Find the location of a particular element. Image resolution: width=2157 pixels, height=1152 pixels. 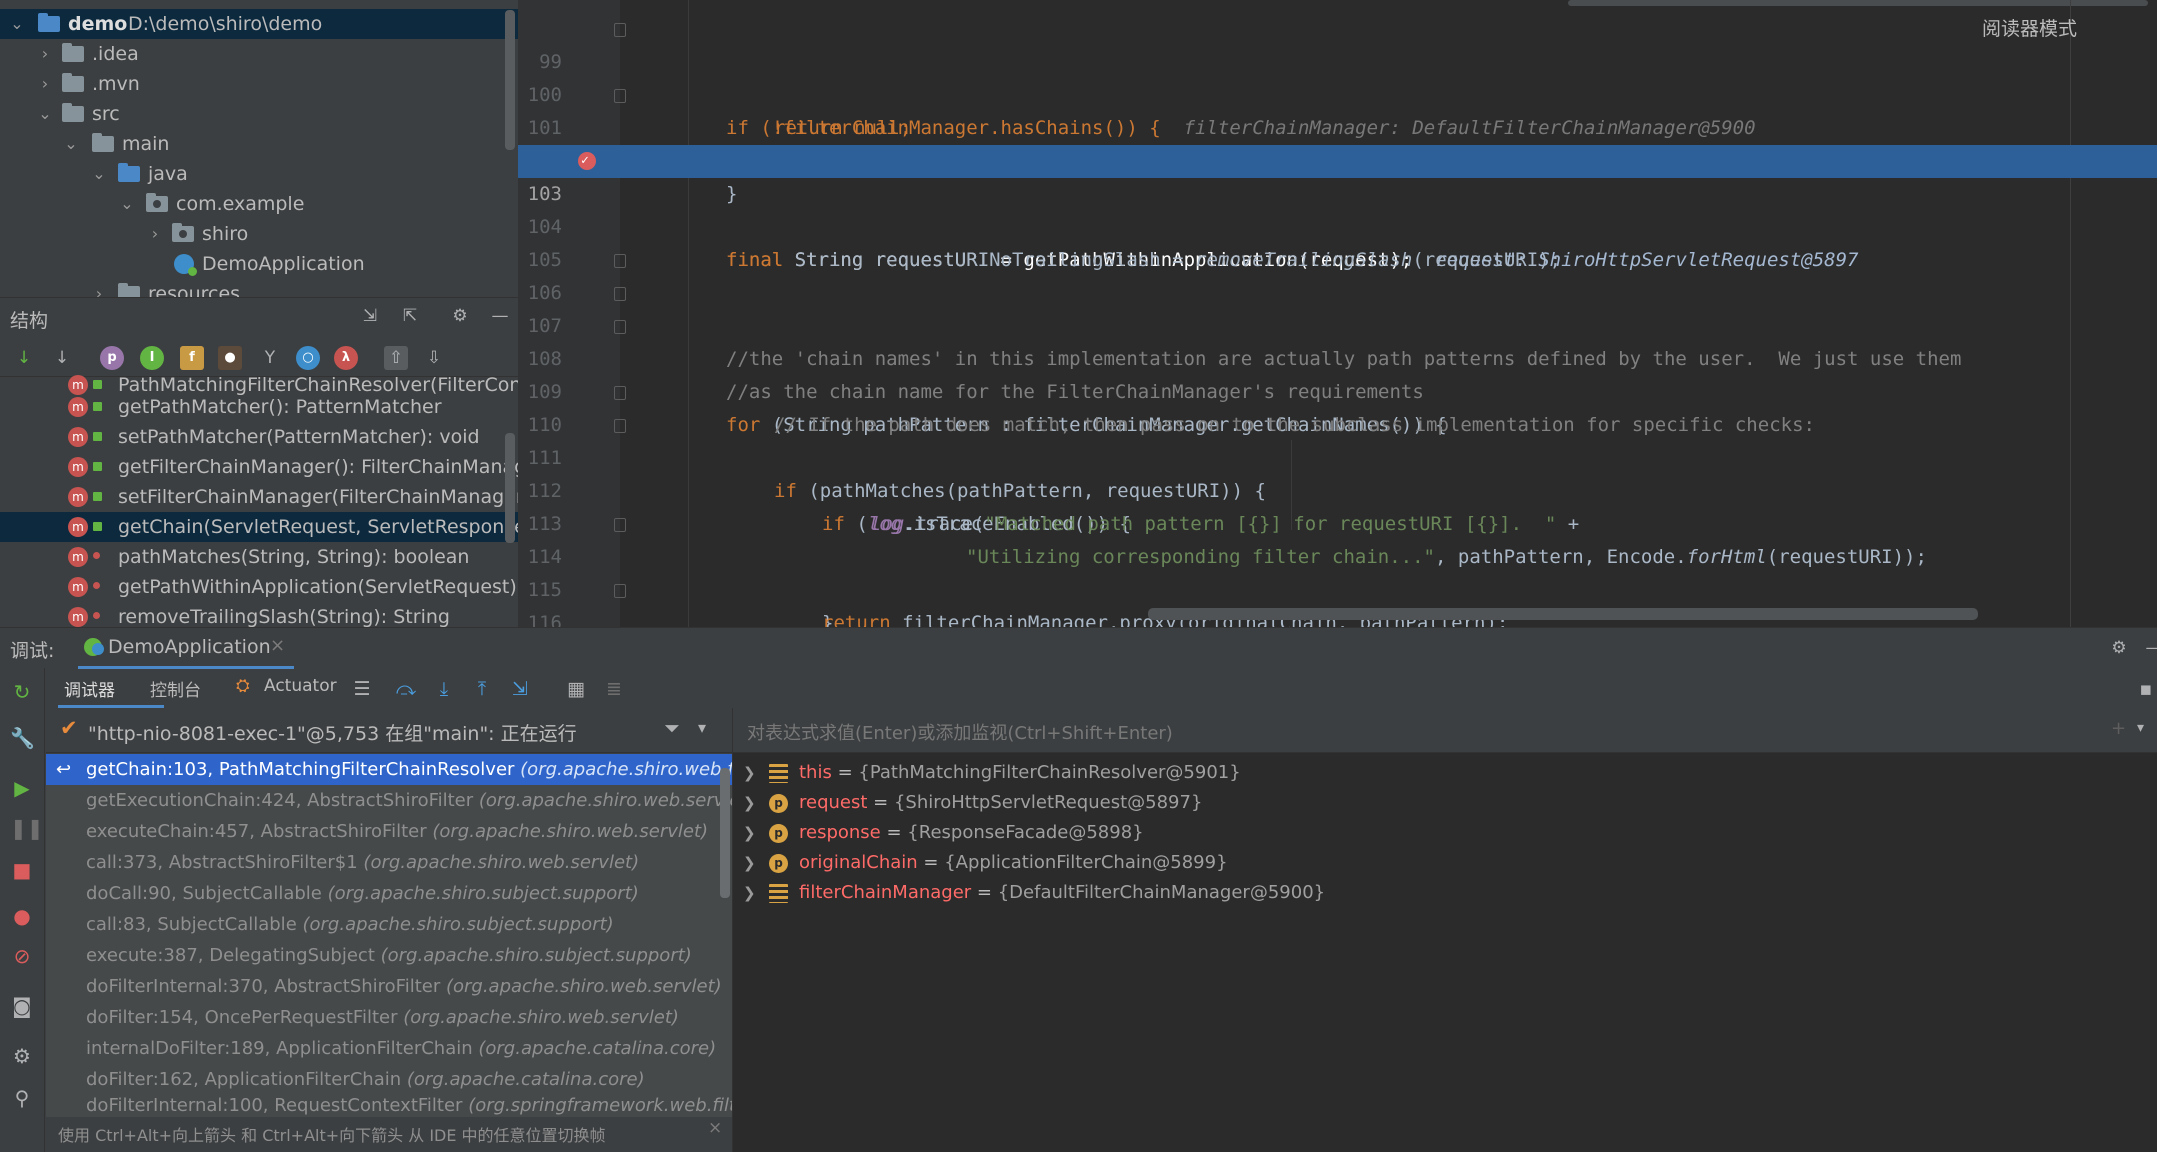

structure-scrollbar is located at coordinates (510, 488).